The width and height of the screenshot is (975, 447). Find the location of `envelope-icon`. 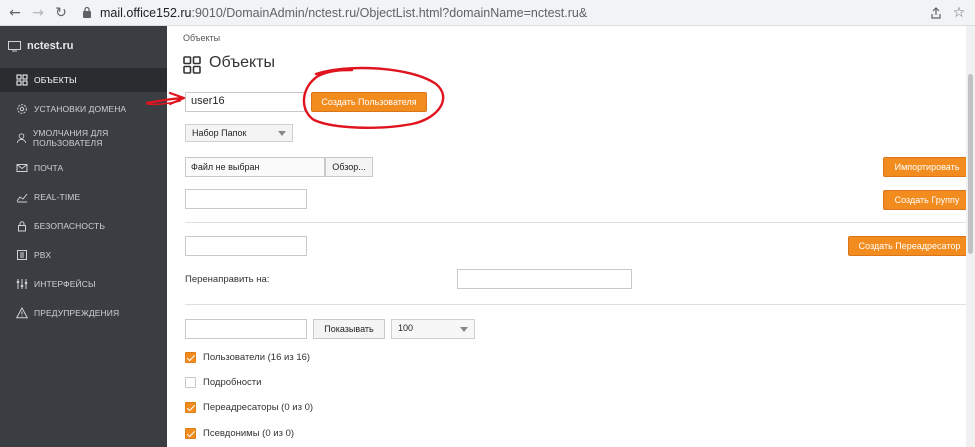

envelope-icon is located at coordinates (22, 168).